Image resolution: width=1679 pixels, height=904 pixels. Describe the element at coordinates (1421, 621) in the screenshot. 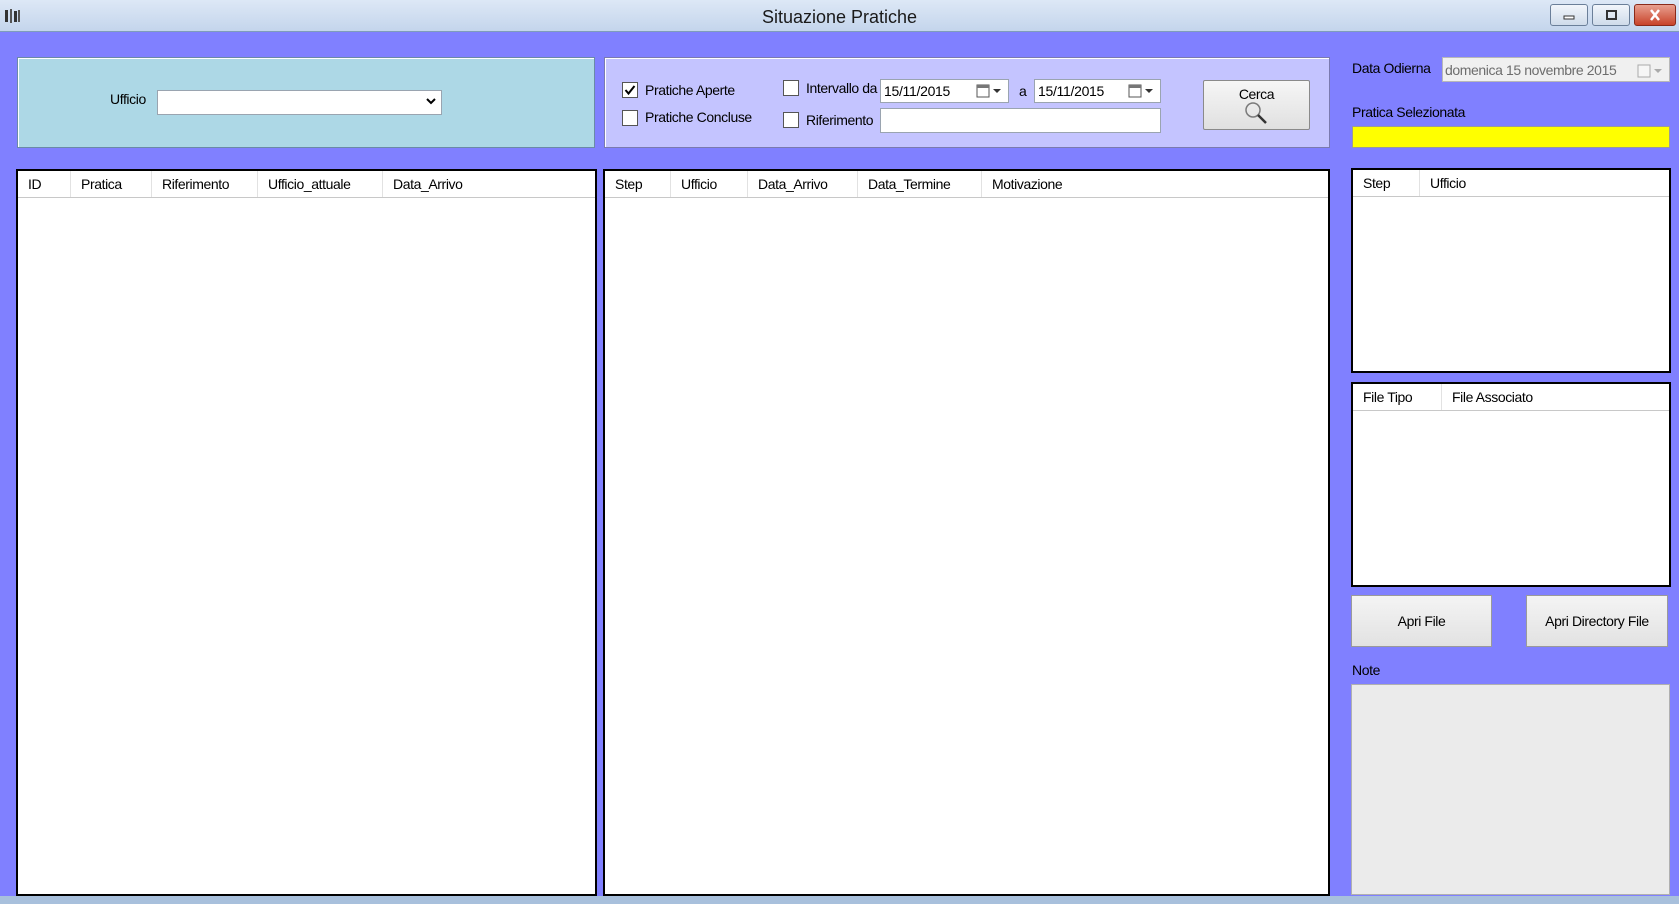

I see `apri-file-button: Apri File` at that location.